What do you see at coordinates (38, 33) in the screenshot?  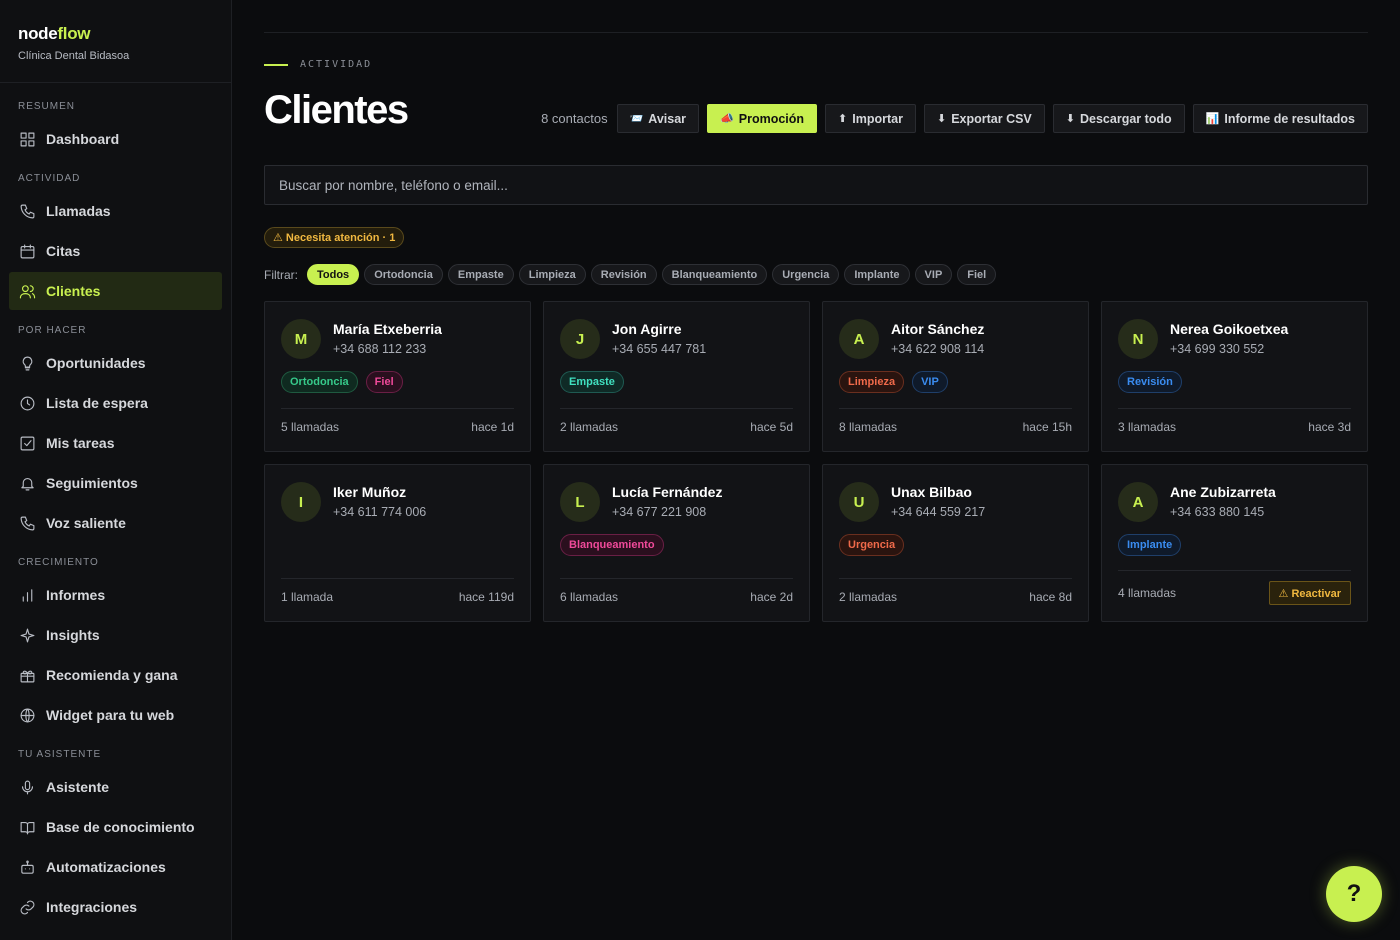 I see `brand-name-prefix: node` at bounding box center [38, 33].